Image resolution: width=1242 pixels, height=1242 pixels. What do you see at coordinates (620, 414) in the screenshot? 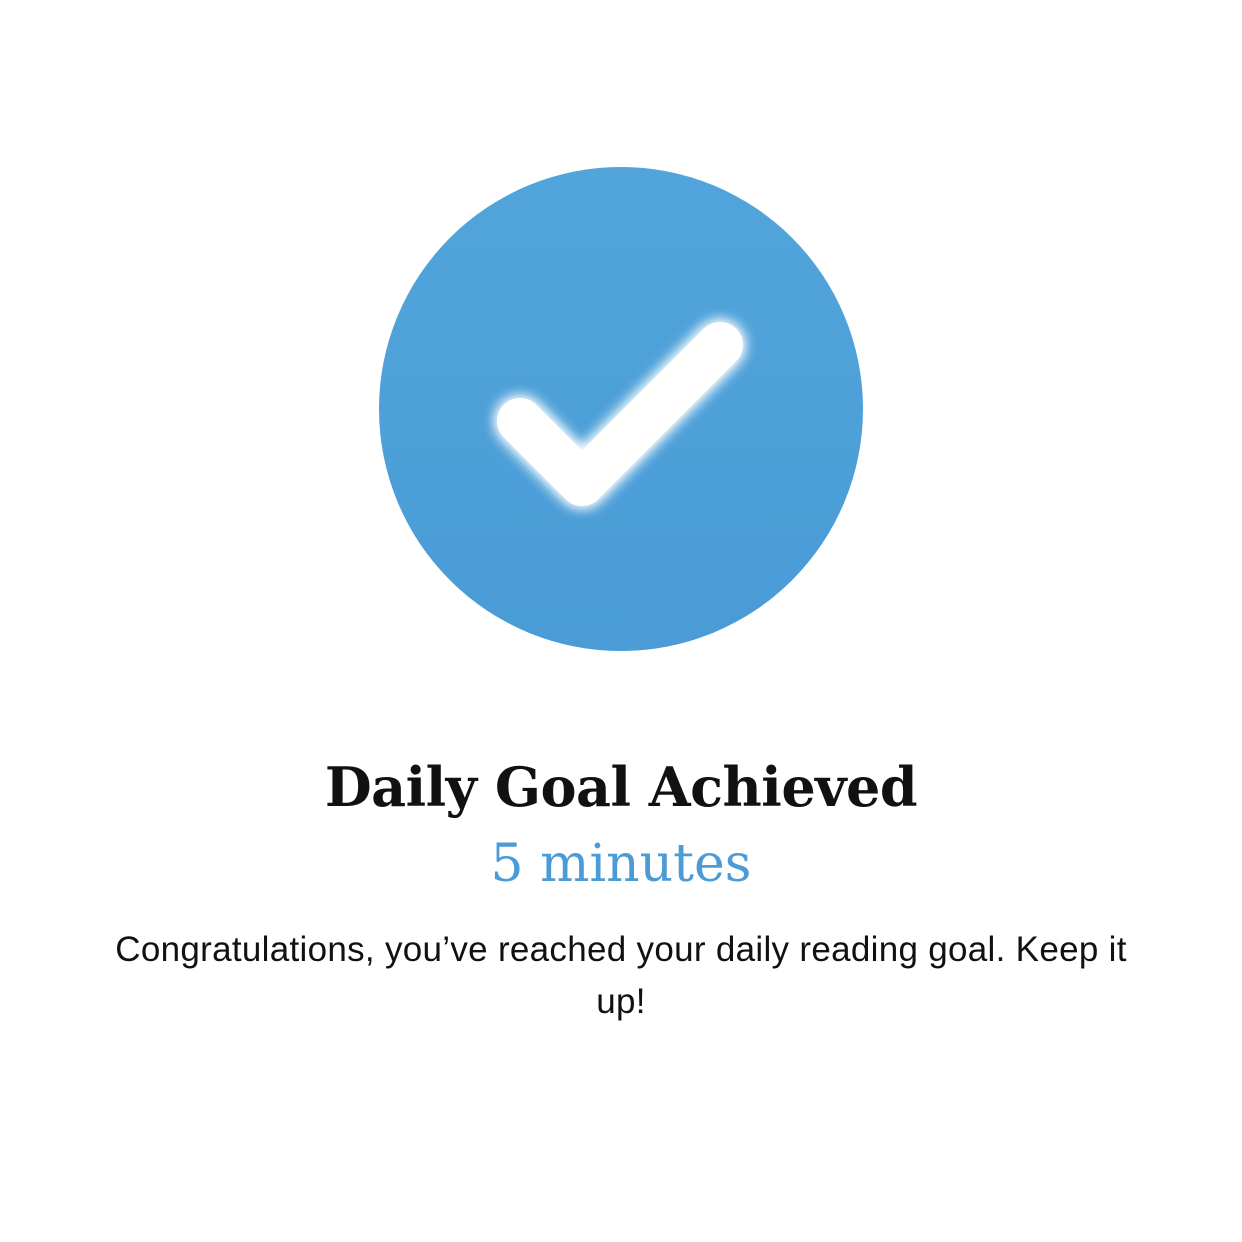
I see `checkmark-icon` at bounding box center [620, 414].